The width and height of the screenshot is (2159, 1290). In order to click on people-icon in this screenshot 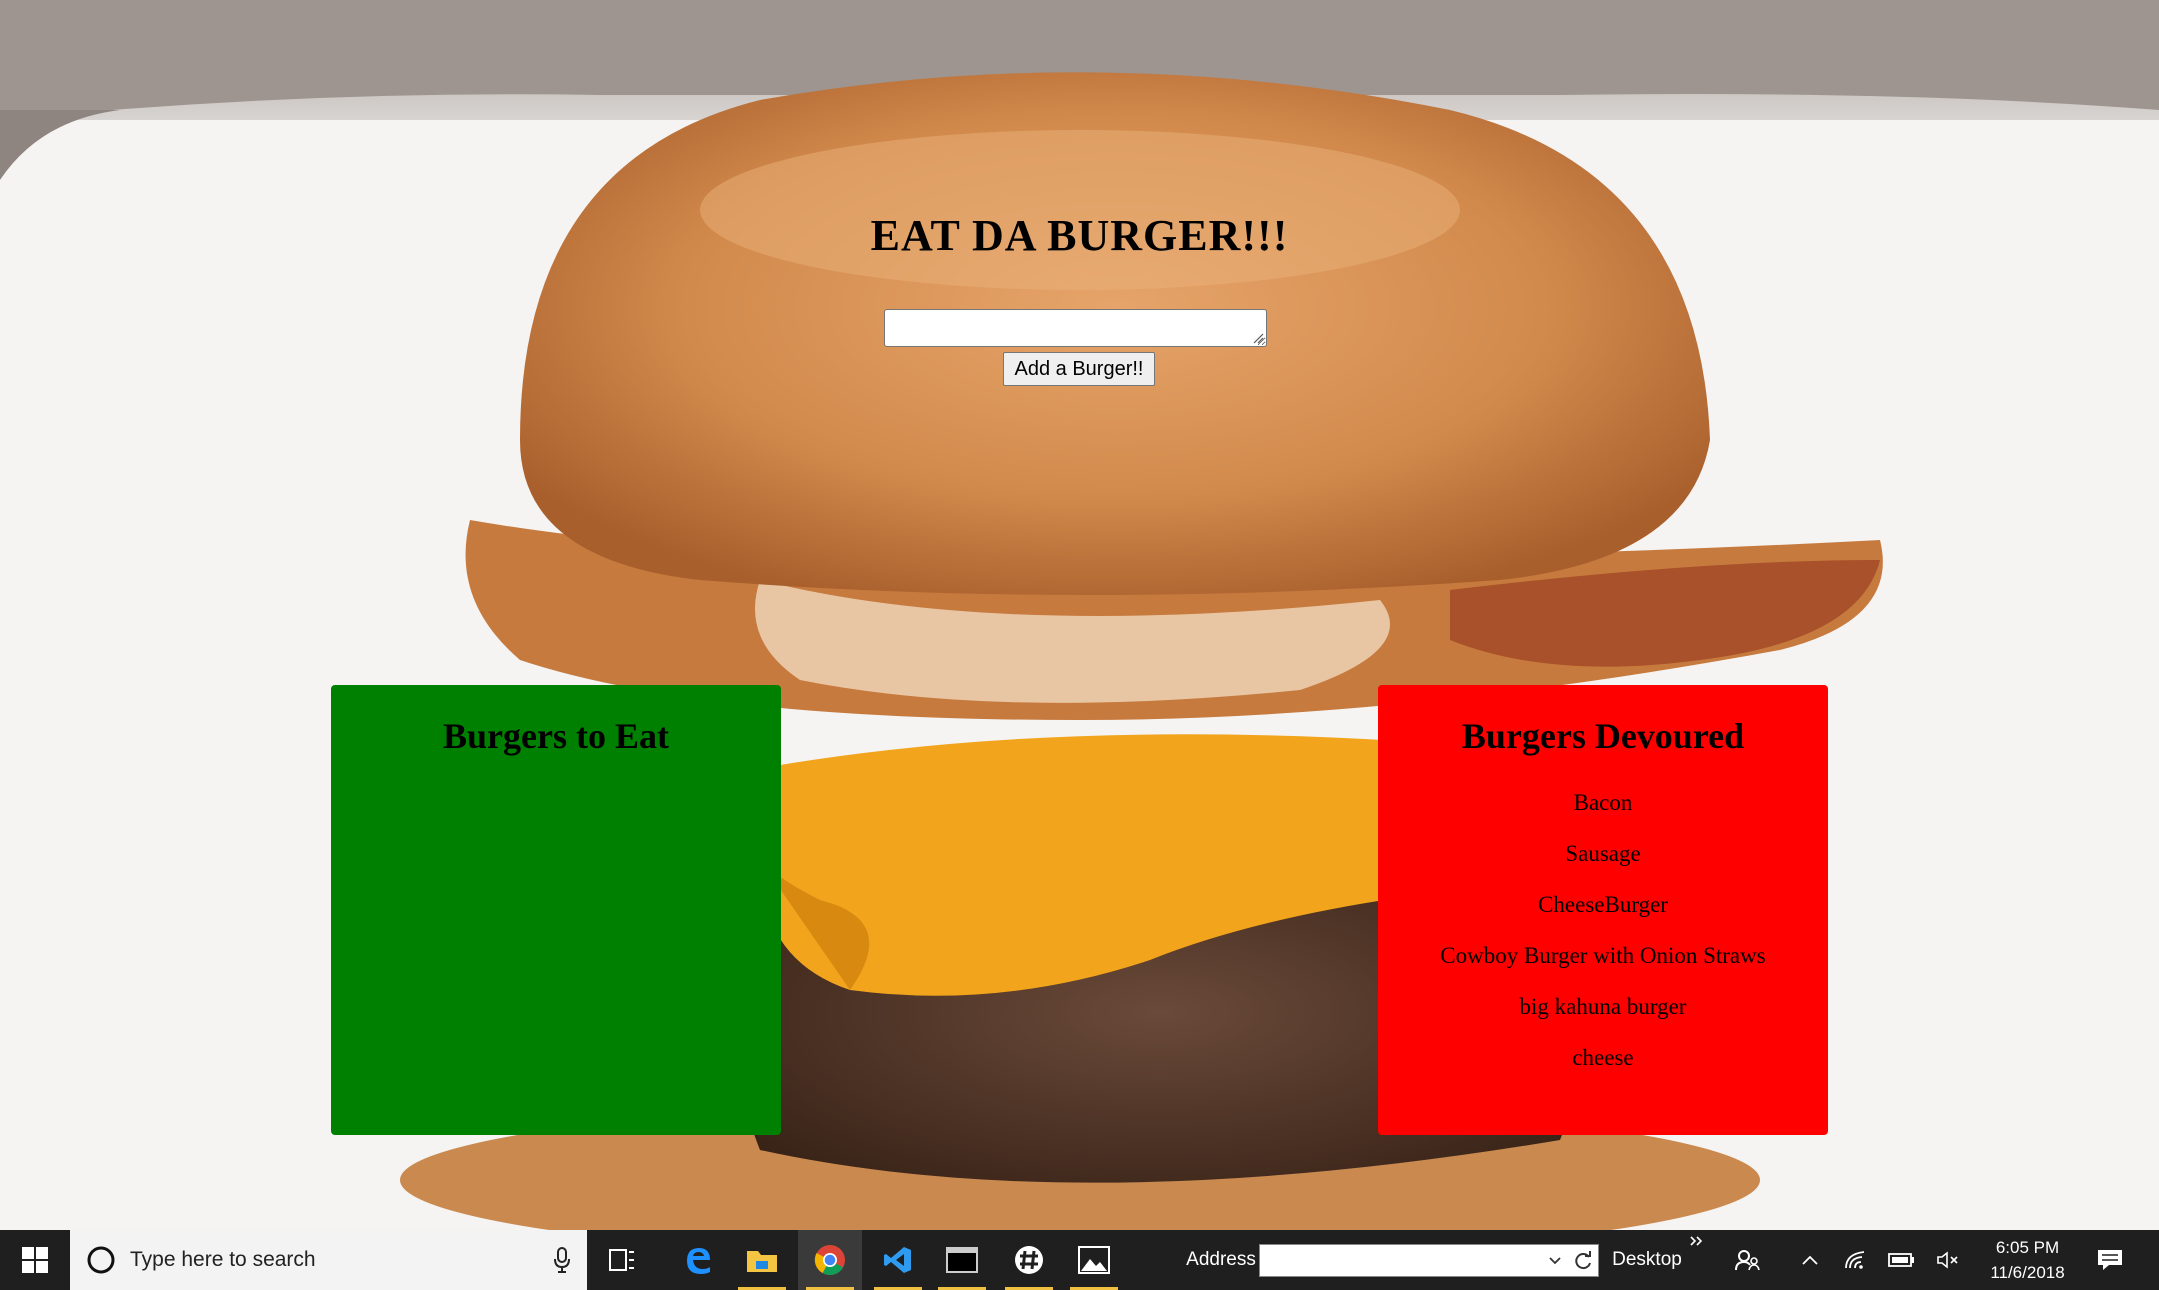, I will do `click(1747, 1260)`.